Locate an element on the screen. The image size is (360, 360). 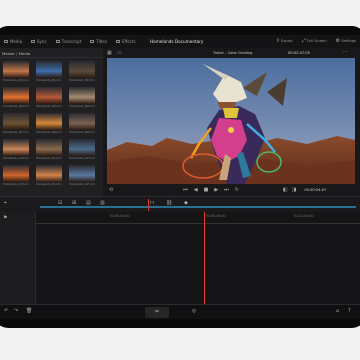
media-thumbnail: Homelands_012.mov is located at coordinates (82, 150).